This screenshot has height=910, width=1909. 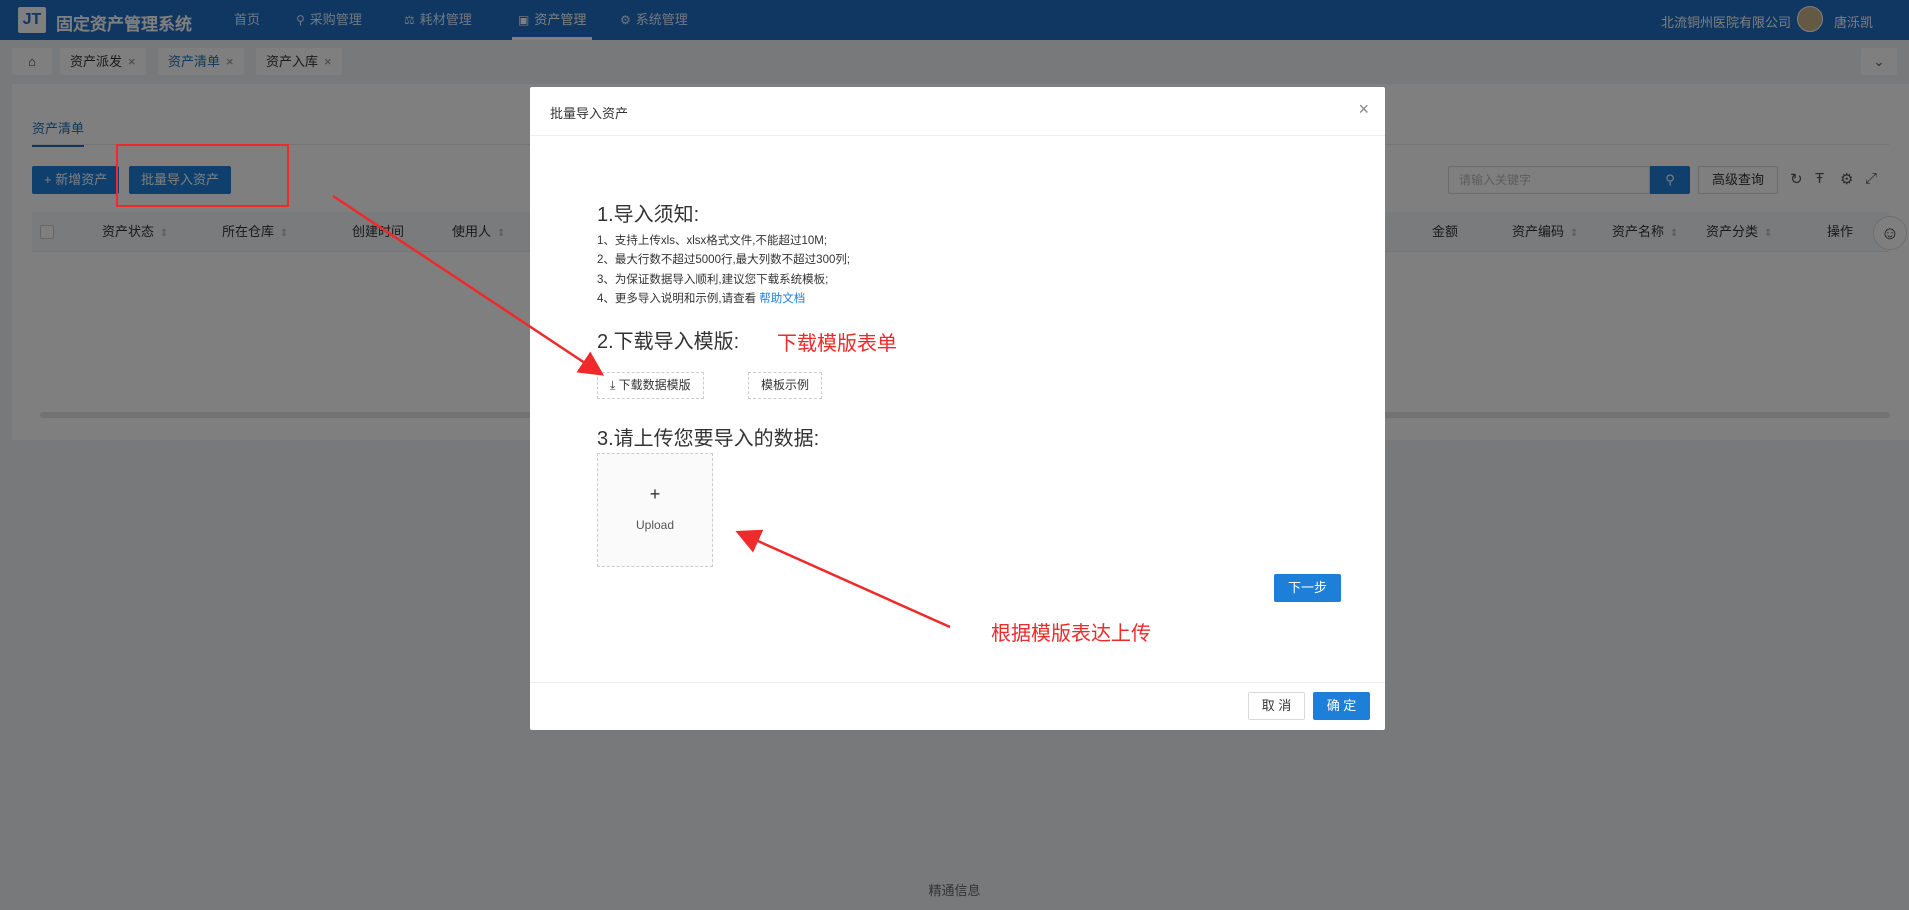 I want to click on highlight-box, so click(x=202, y=175).